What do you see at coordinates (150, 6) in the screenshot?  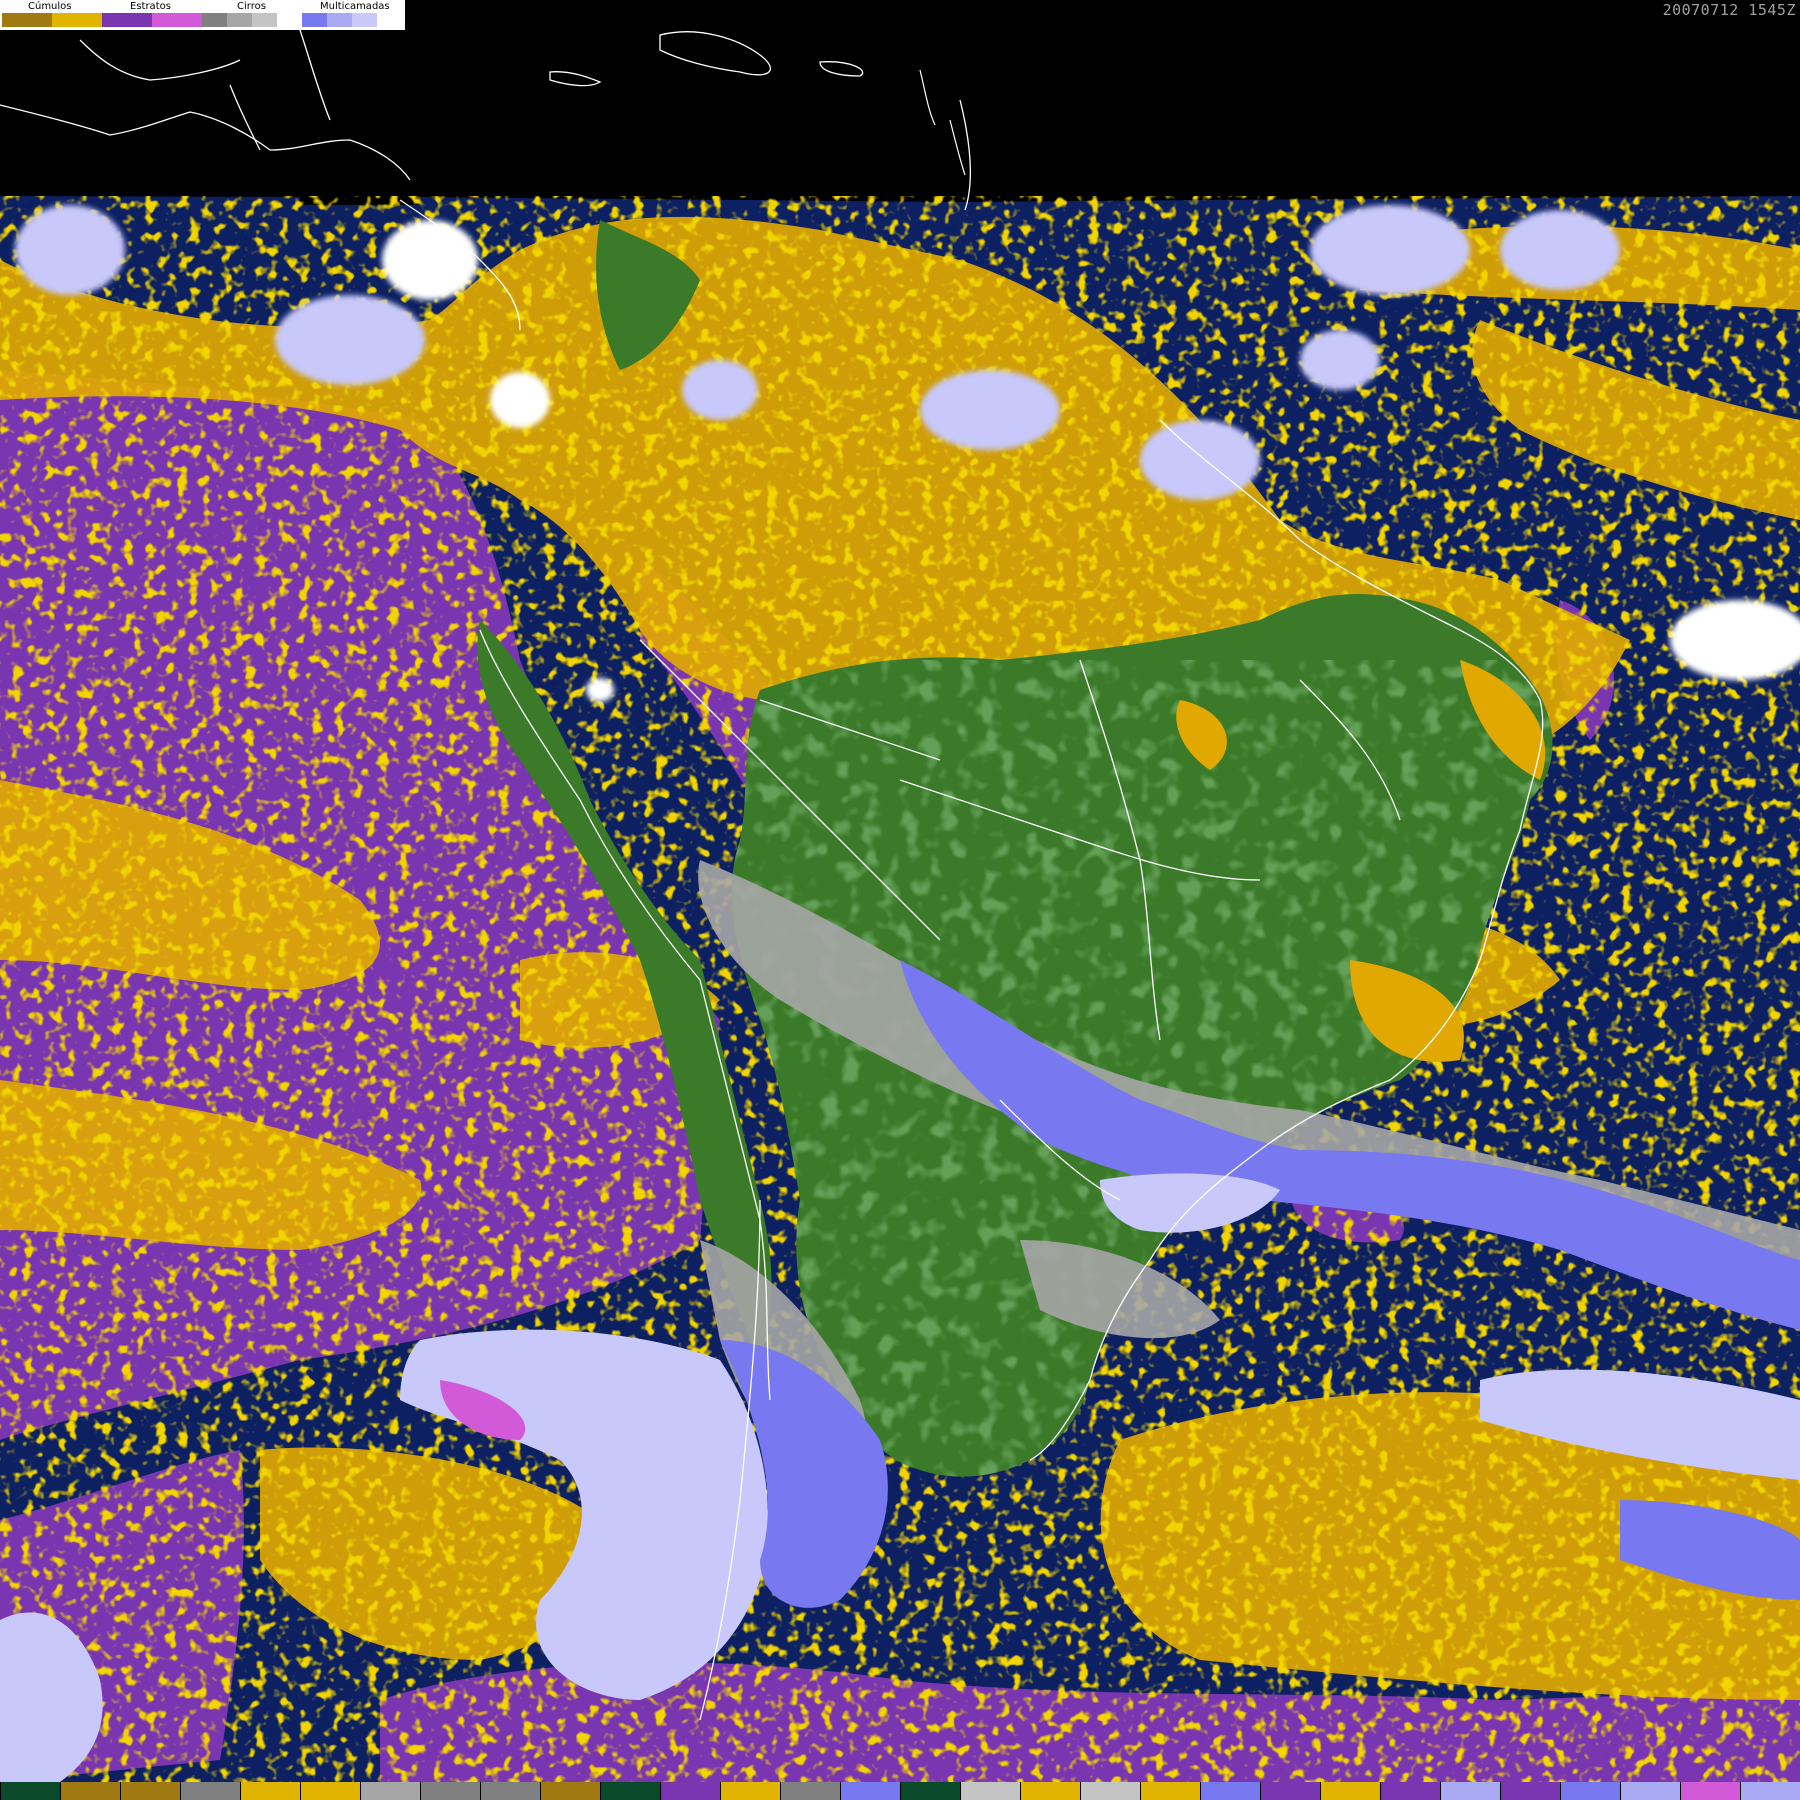 I see `legend-label-stratus: Estratos` at bounding box center [150, 6].